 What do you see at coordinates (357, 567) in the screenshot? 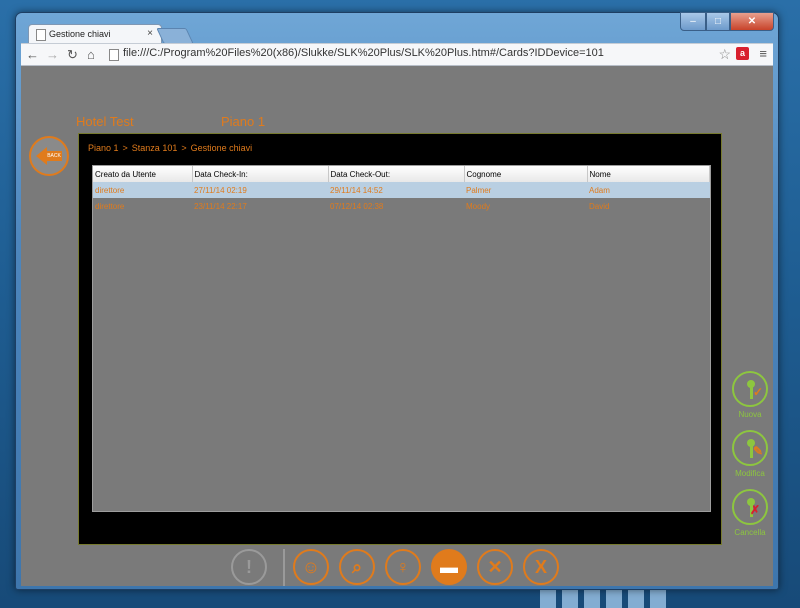
I see `search-icon: ⌕` at bounding box center [357, 567].